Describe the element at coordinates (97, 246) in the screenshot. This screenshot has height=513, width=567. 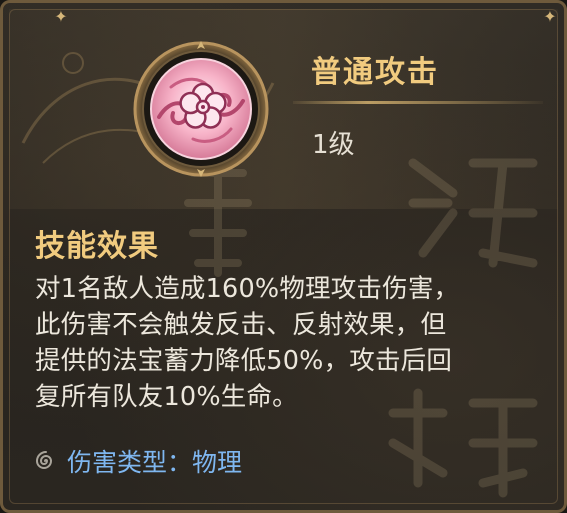
I see `effect-heading: 技能效果` at that location.